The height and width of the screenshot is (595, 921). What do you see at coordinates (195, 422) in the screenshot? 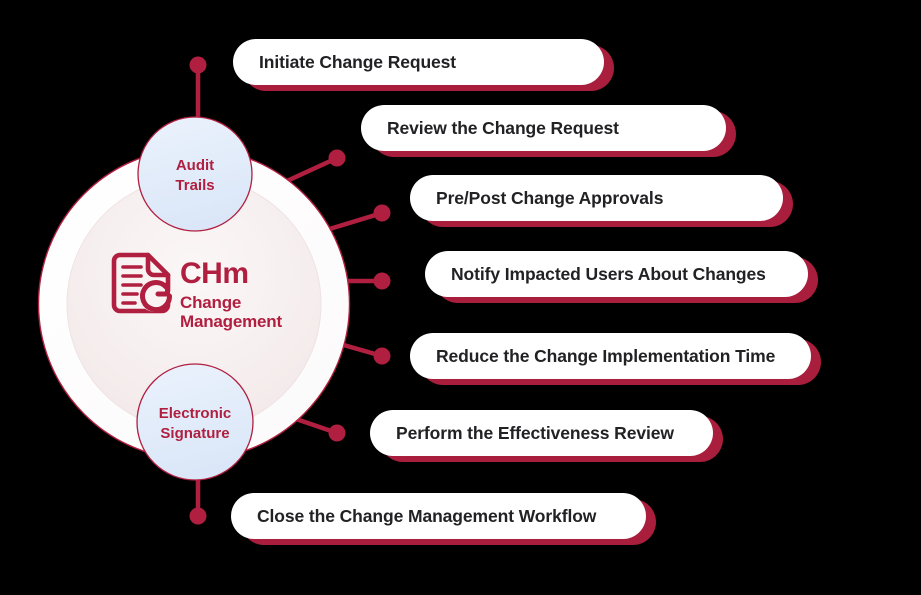
I see `sub-circle-electronic-signature` at bounding box center [195, 422].